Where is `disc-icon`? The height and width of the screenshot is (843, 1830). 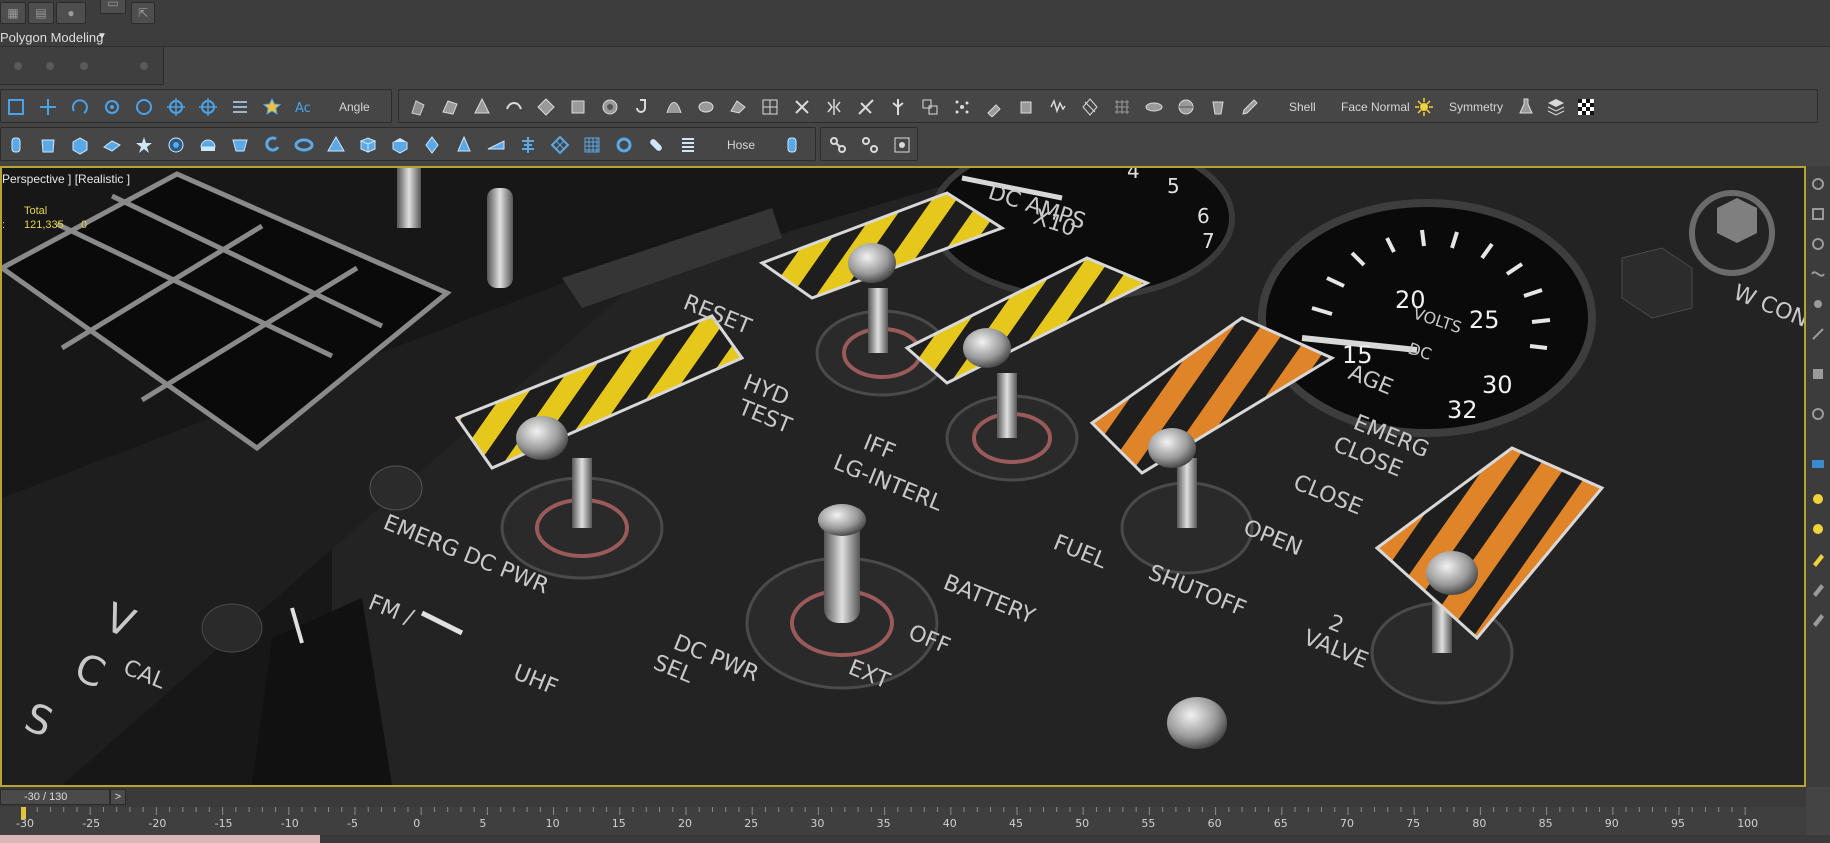 disc-icon is located at coordinates (1154, 107).